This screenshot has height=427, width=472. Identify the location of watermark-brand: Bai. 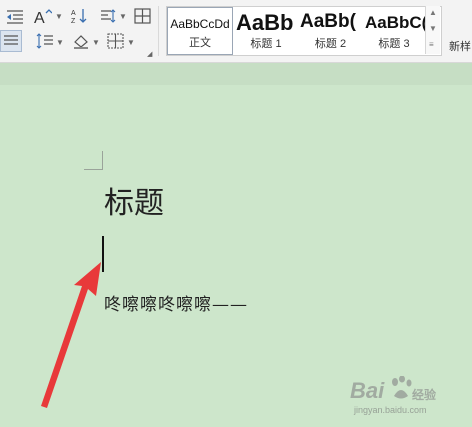
(367, 390).